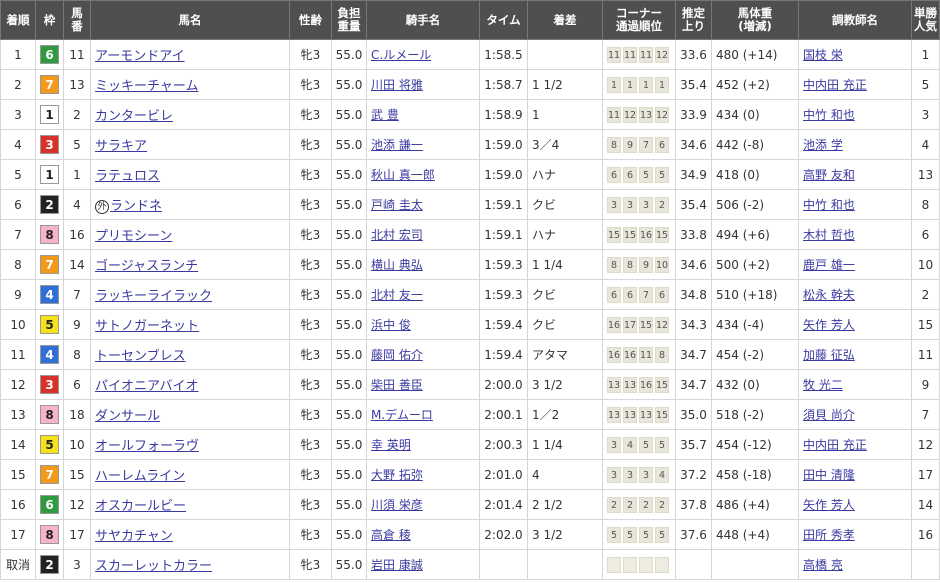  Describe the element at coordinates (385, 115) in the screenshot. I see `jockey-link: 武 豊` at that location.